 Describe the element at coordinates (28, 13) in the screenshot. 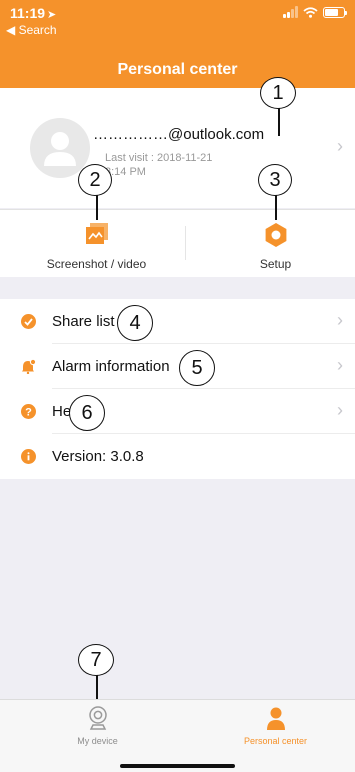

I see `status-time-text: 11:19` at that location.